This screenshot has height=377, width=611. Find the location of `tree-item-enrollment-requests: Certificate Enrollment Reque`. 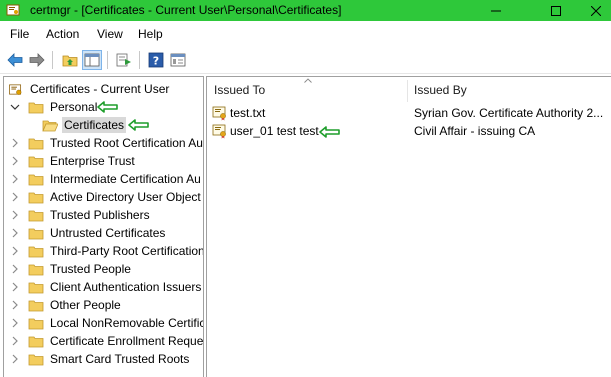

tree-item-enrollment-requests: Certificate Enrollment Reque is located at coordinates (106, 341).